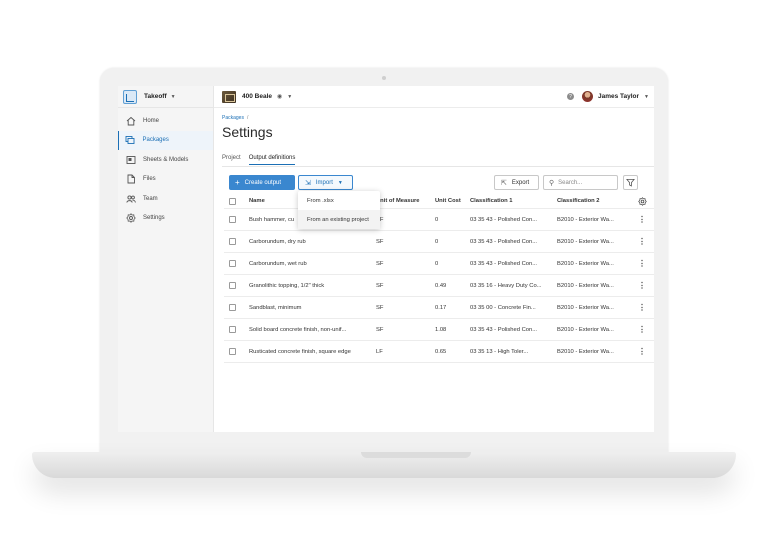 Image resolution: width=768 pixels, height=546 pixels. I want to click on export-icon: ⇱, so click(504, 183).